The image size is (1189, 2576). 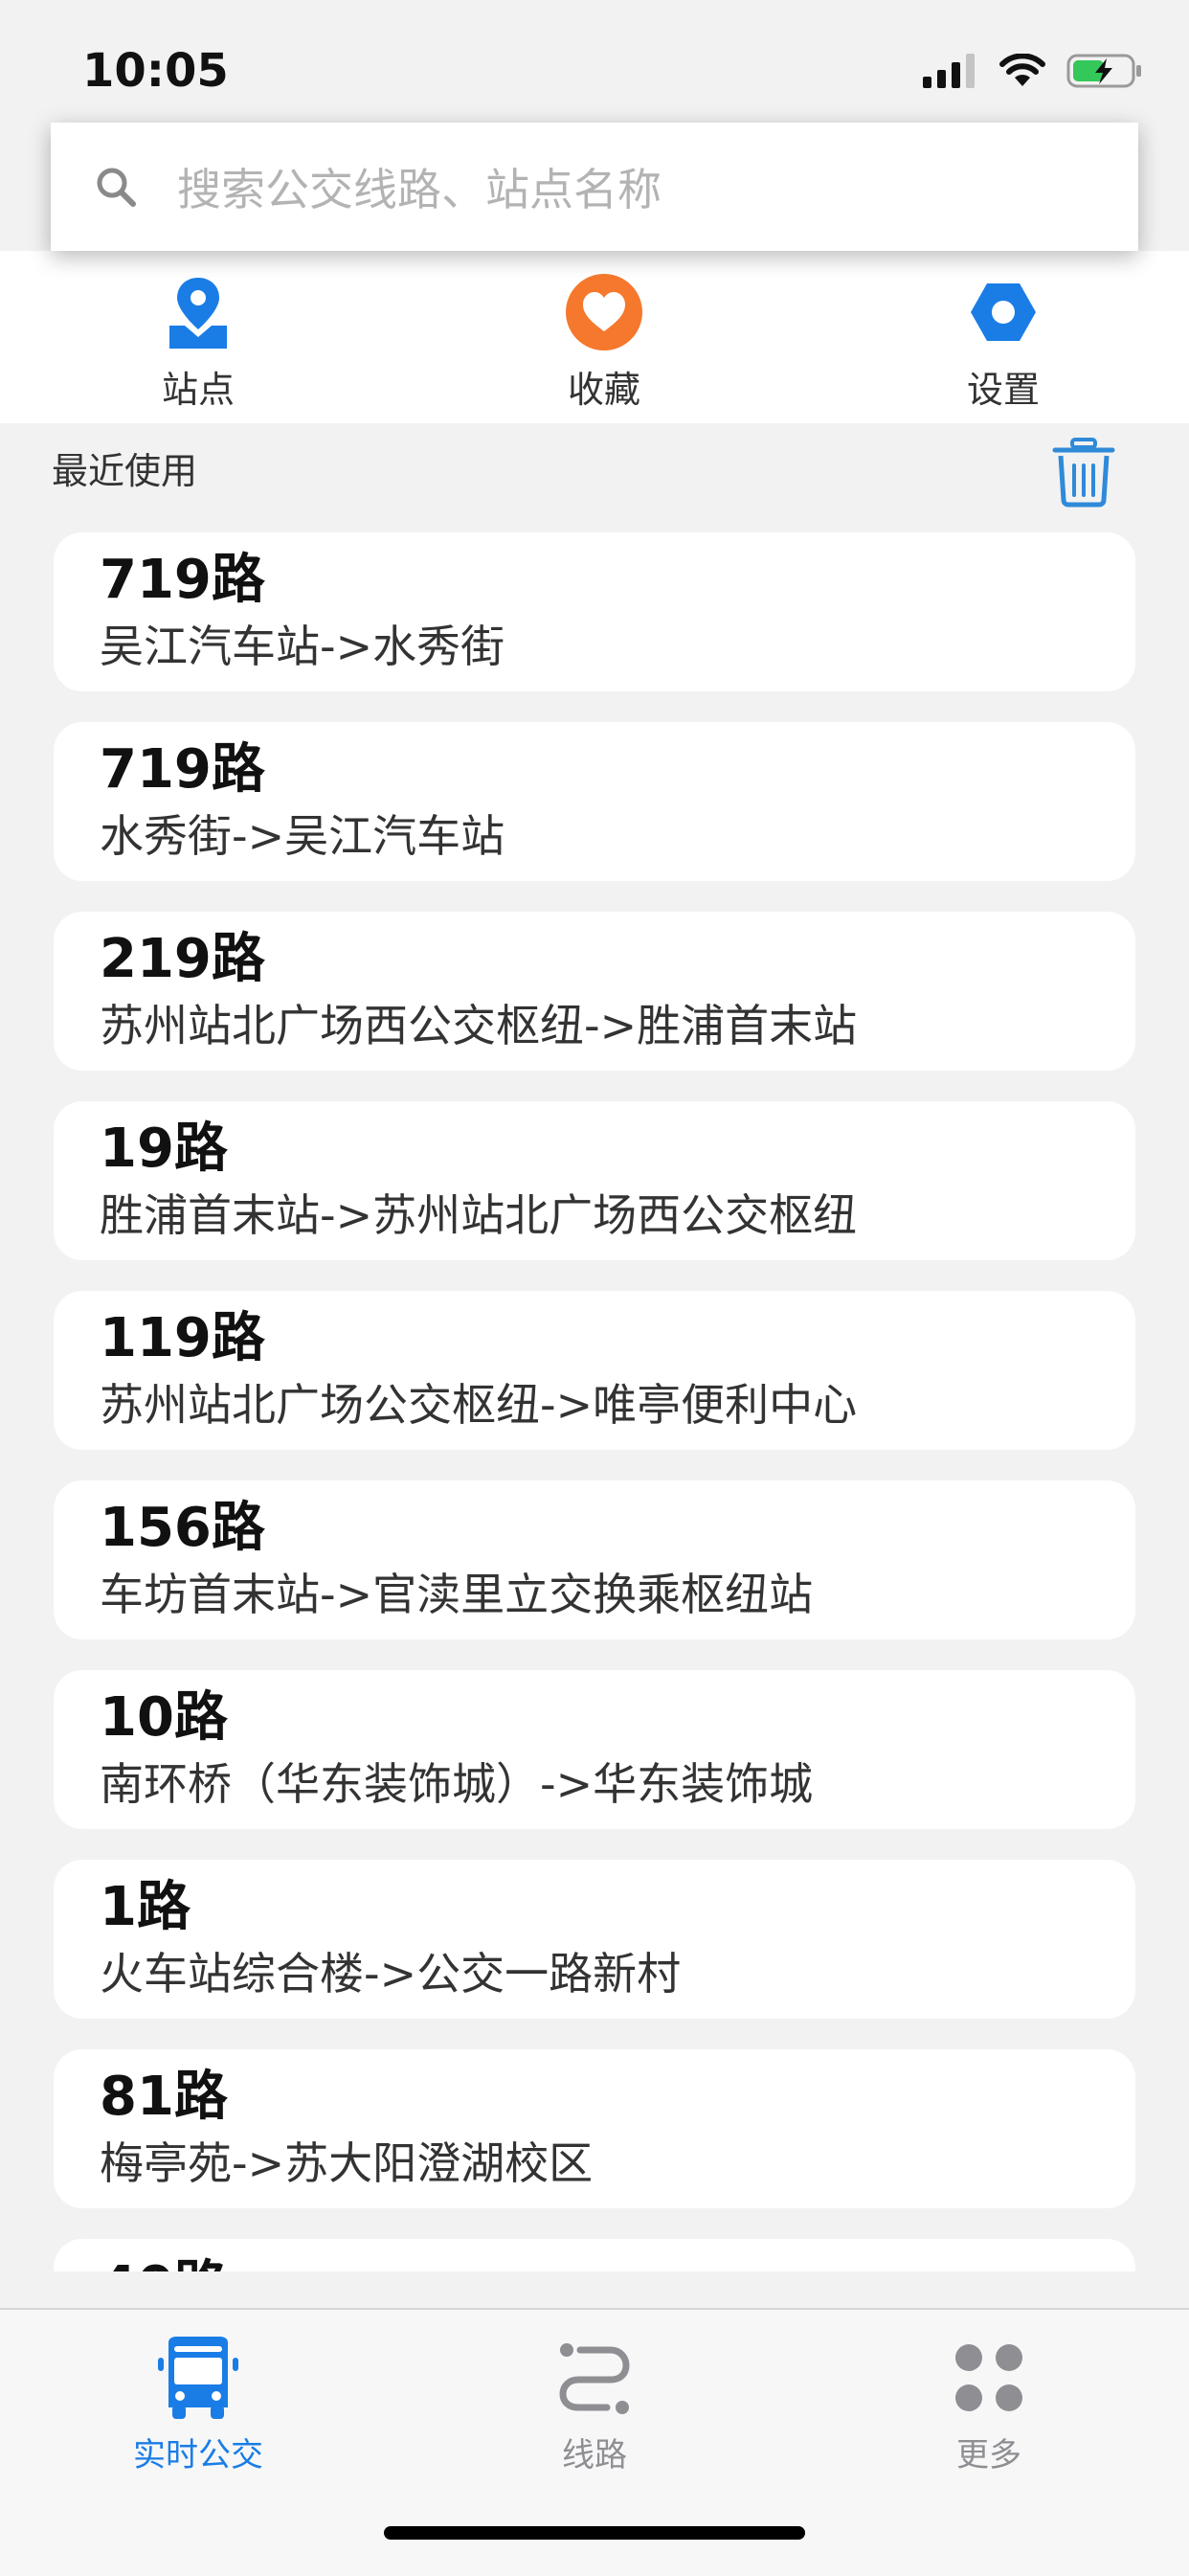 I want to click on route-direction: 苏州站北广场西公交枢纽->胜浦首末站, so click(x=479, y=1025).